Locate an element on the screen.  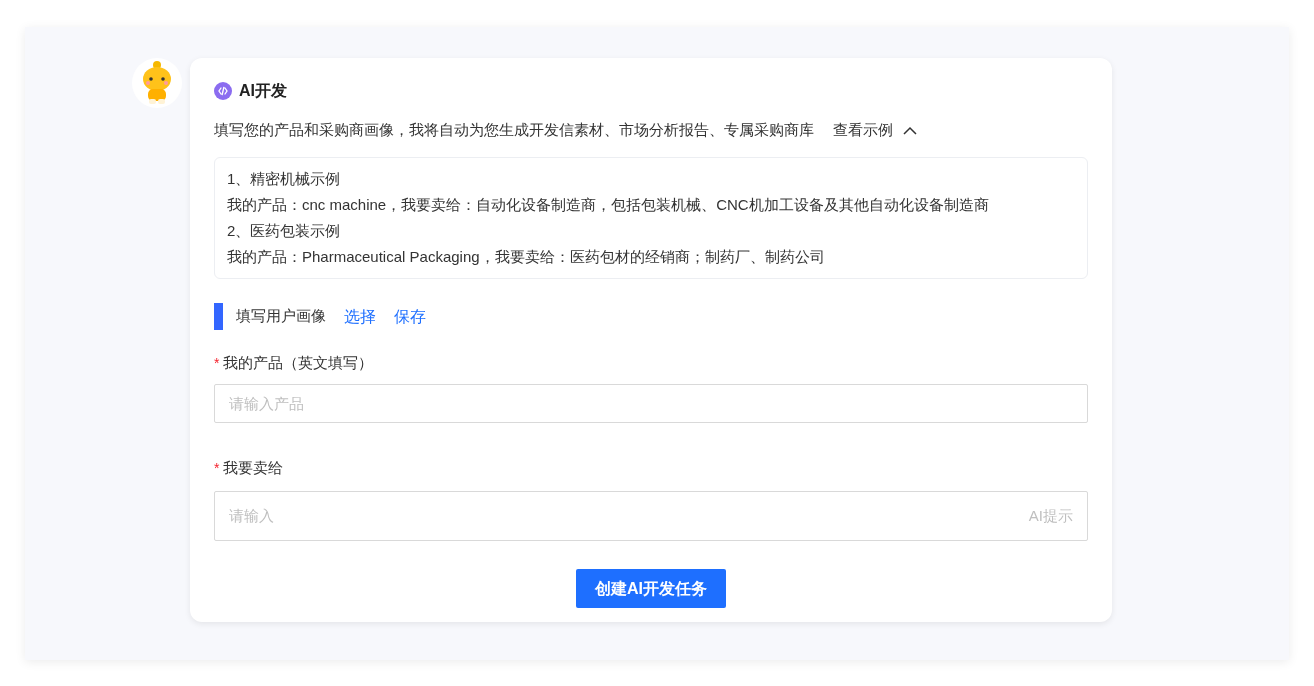
field-label: 我的产品（英文填写） is located at coordinates (298, 362).